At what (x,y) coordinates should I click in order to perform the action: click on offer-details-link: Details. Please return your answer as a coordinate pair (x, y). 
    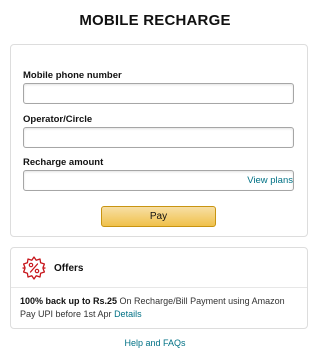
    Looking at the image, I should click on (128, 314).